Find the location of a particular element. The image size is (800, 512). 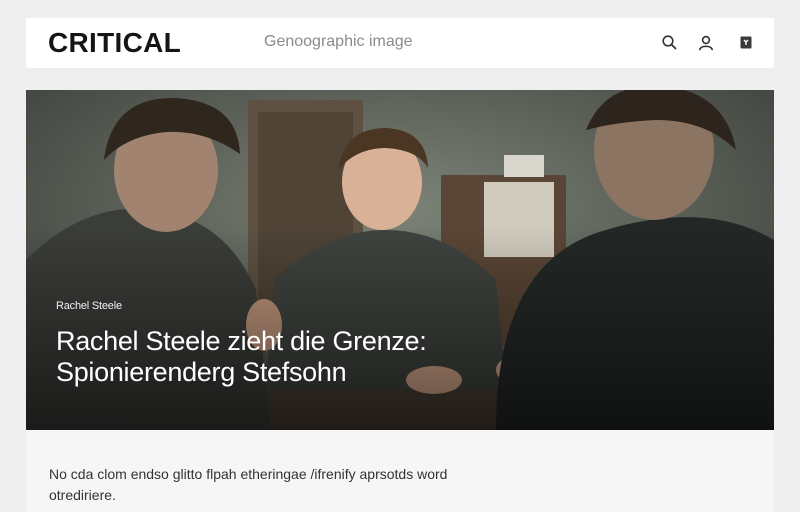

hero-author: Rachel Steele is located at coordinates (89, 306).